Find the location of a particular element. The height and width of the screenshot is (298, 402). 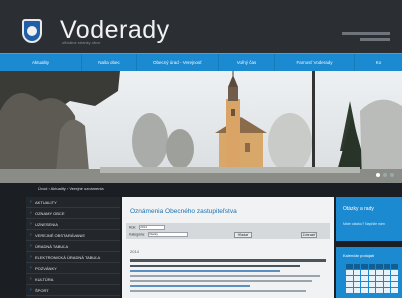

search-button: Hľadať is located at coordinates (243, 235).